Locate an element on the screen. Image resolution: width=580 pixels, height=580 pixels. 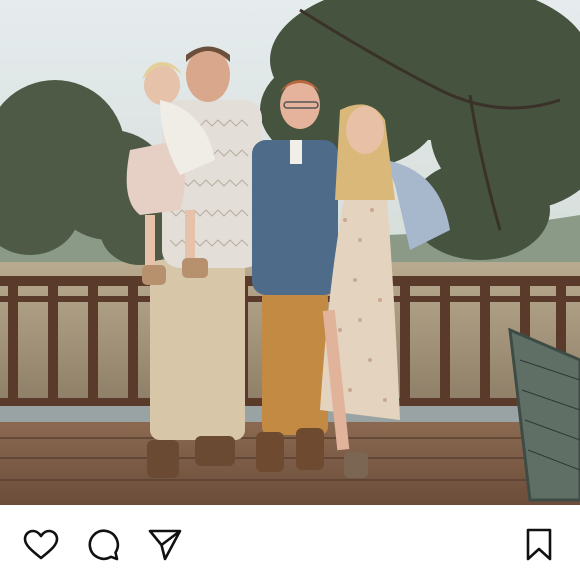
bookmark-icon is located at coordinates (539, 544).